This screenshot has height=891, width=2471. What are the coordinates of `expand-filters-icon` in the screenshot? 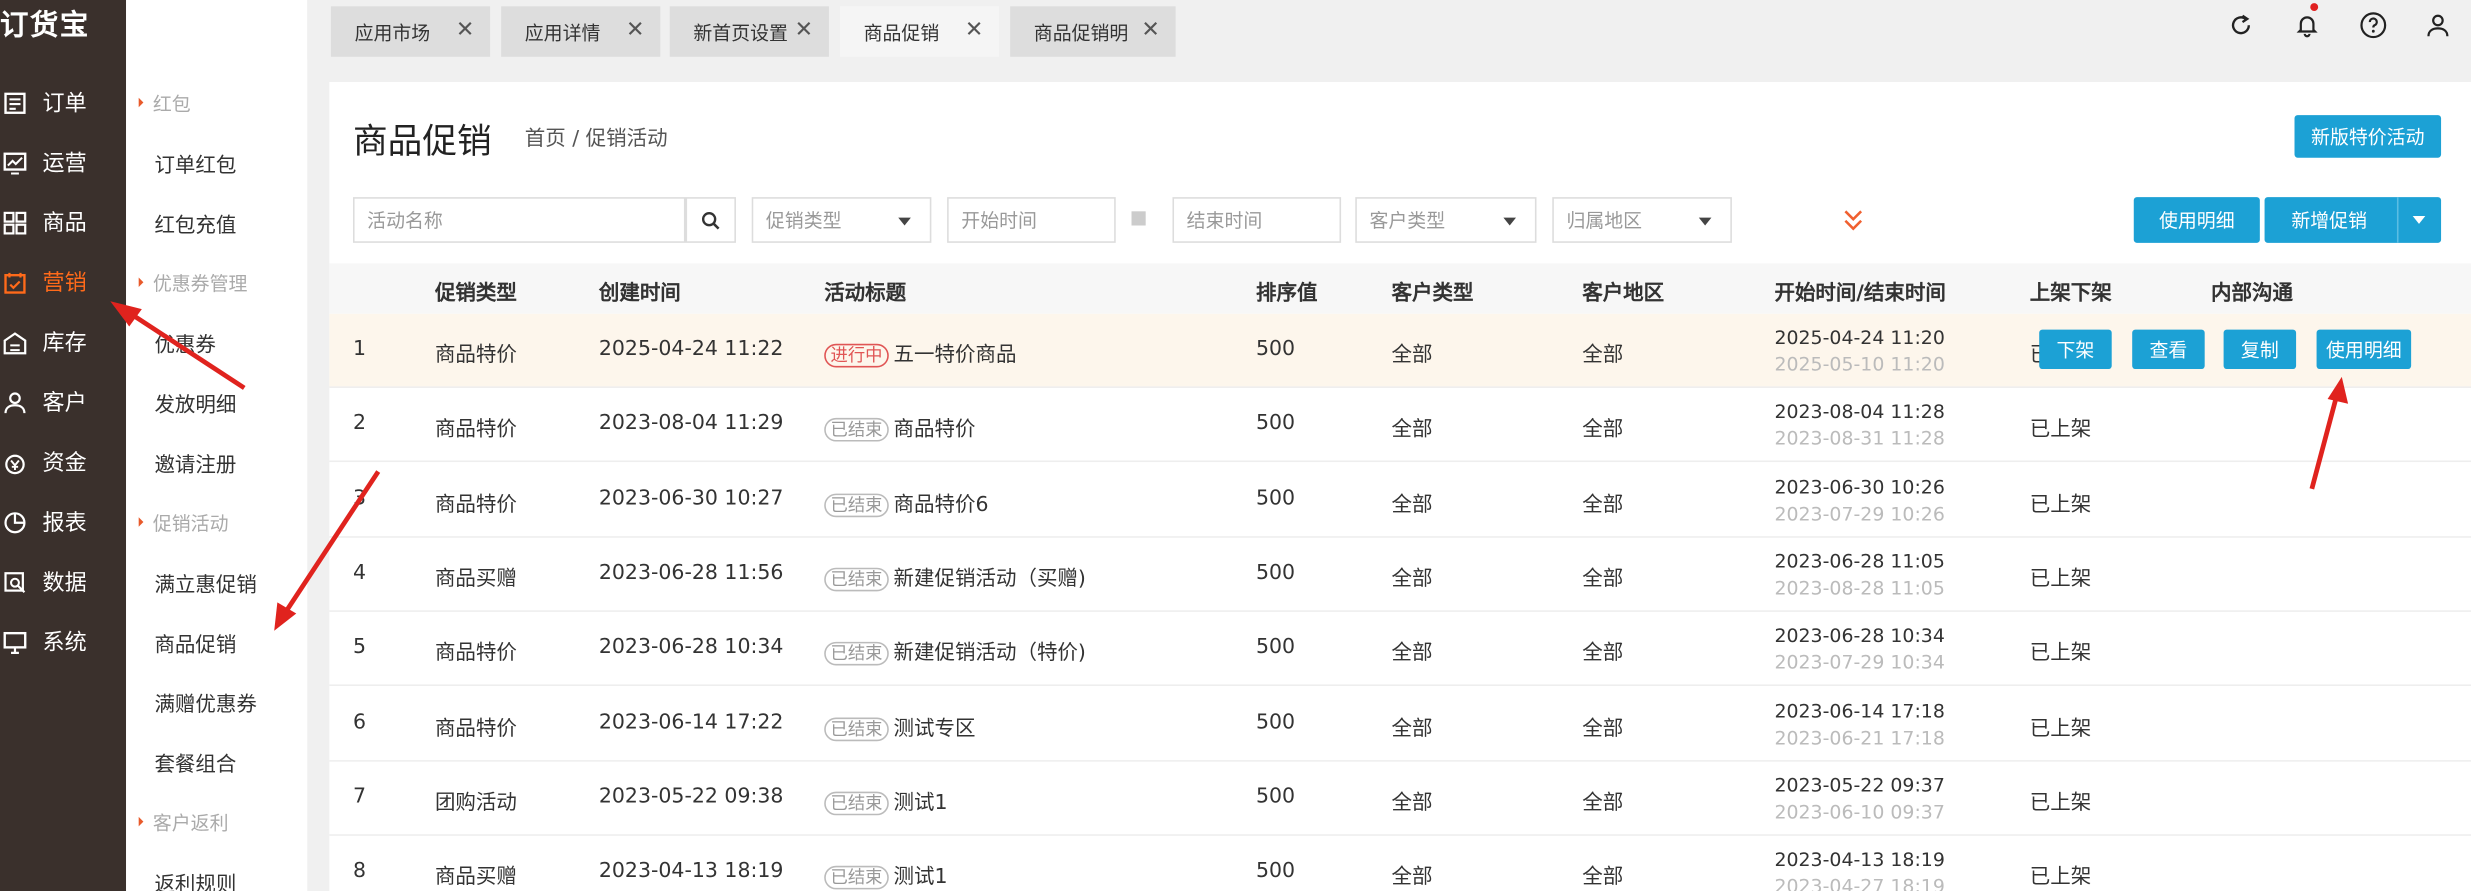 It's located at (1853, 219).